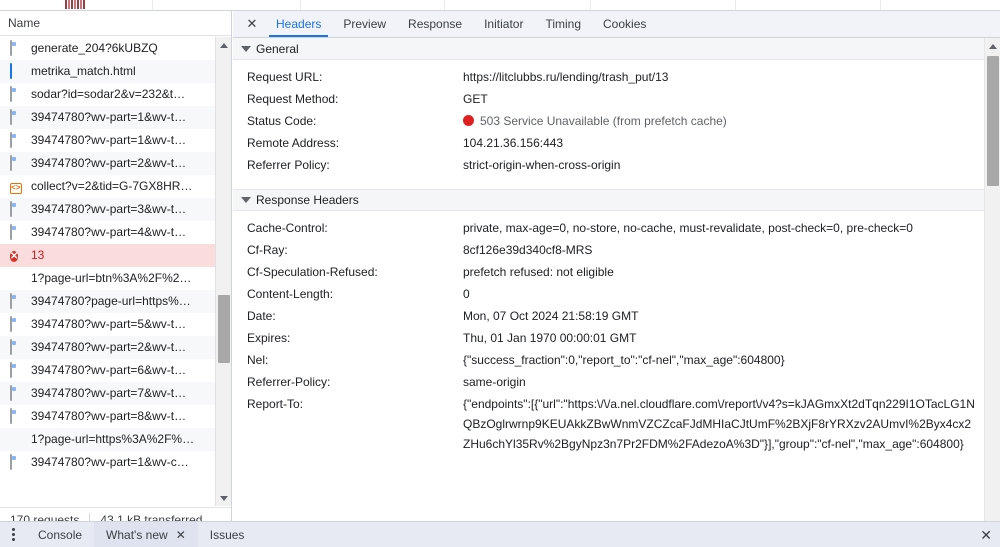  I want to click on header-row: Referrer-Policy: same-origin, so click(616, 382).